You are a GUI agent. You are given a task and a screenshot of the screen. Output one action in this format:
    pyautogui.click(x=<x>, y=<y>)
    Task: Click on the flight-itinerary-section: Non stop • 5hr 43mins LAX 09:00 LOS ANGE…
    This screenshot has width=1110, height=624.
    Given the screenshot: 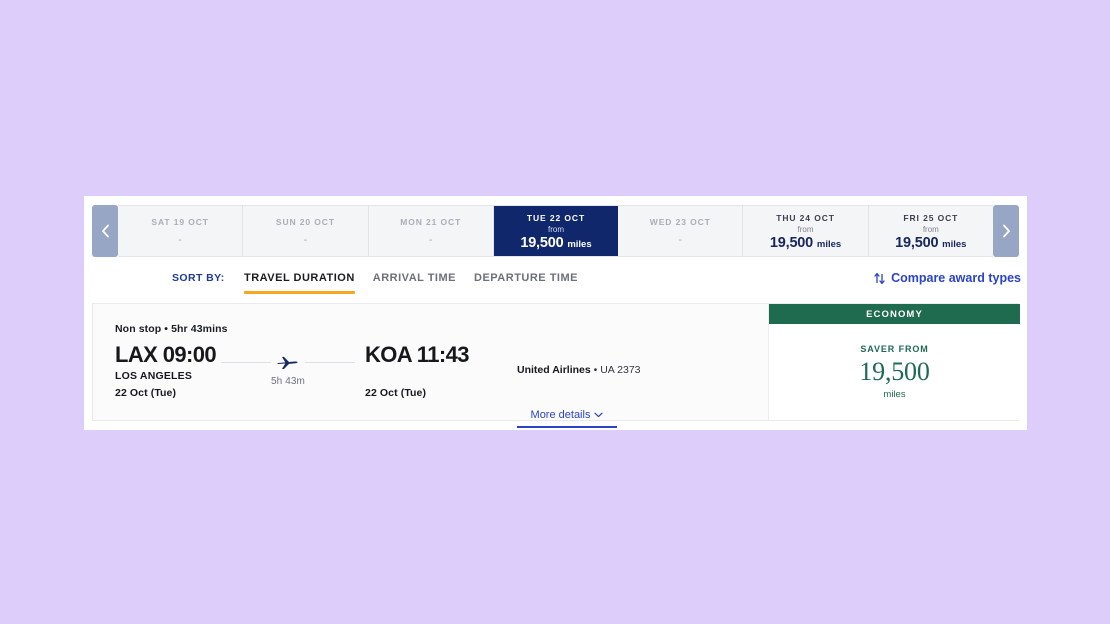 What is the action you would take?
    pyautogui.click(x=431, y=366)
    